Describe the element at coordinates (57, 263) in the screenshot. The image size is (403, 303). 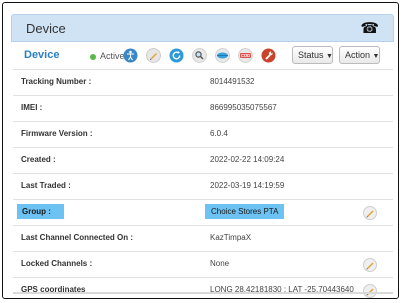
I see `field-label: Locked Channels :` at that location.